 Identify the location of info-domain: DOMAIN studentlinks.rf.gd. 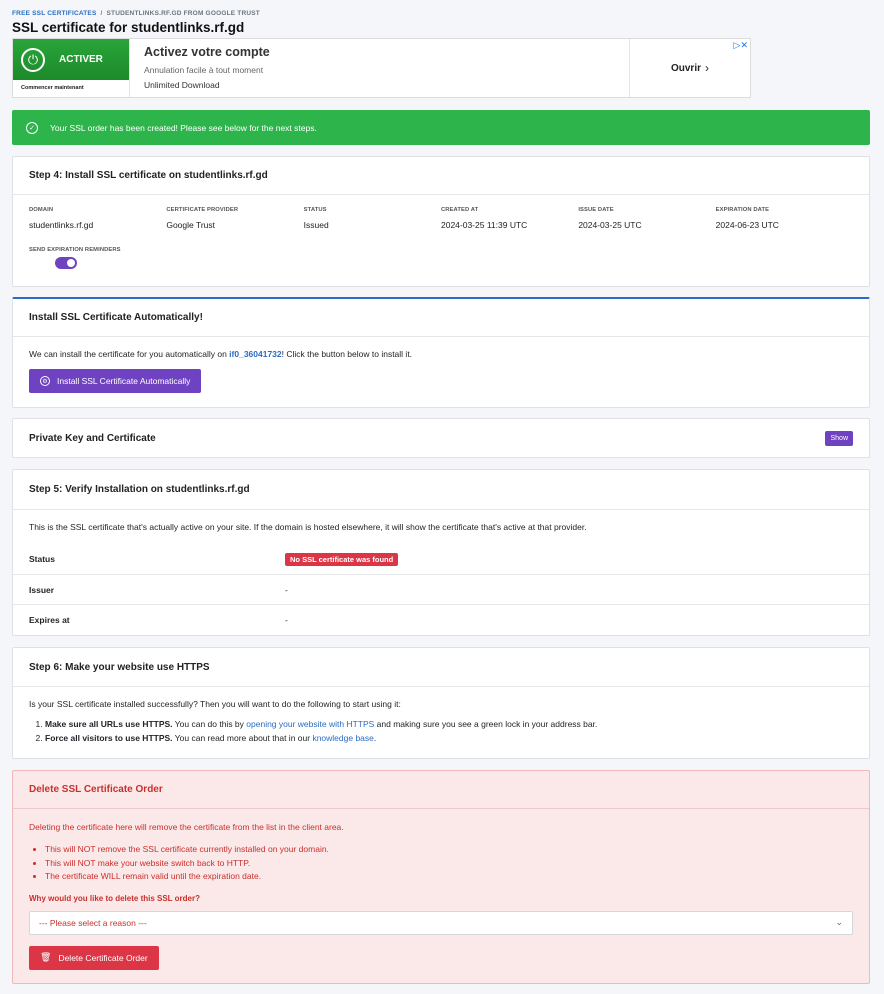
(97, 218).